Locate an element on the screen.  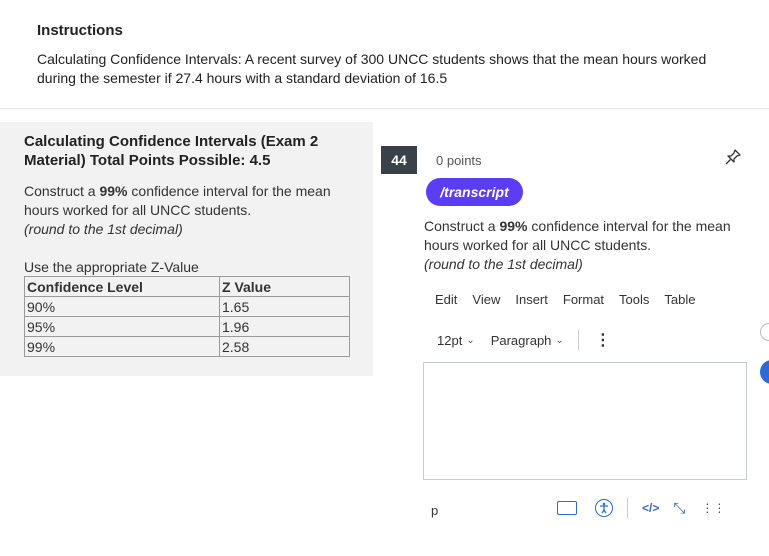
reference-question-note: (round to the 1st decimal) is located at coordinates (103, 229).